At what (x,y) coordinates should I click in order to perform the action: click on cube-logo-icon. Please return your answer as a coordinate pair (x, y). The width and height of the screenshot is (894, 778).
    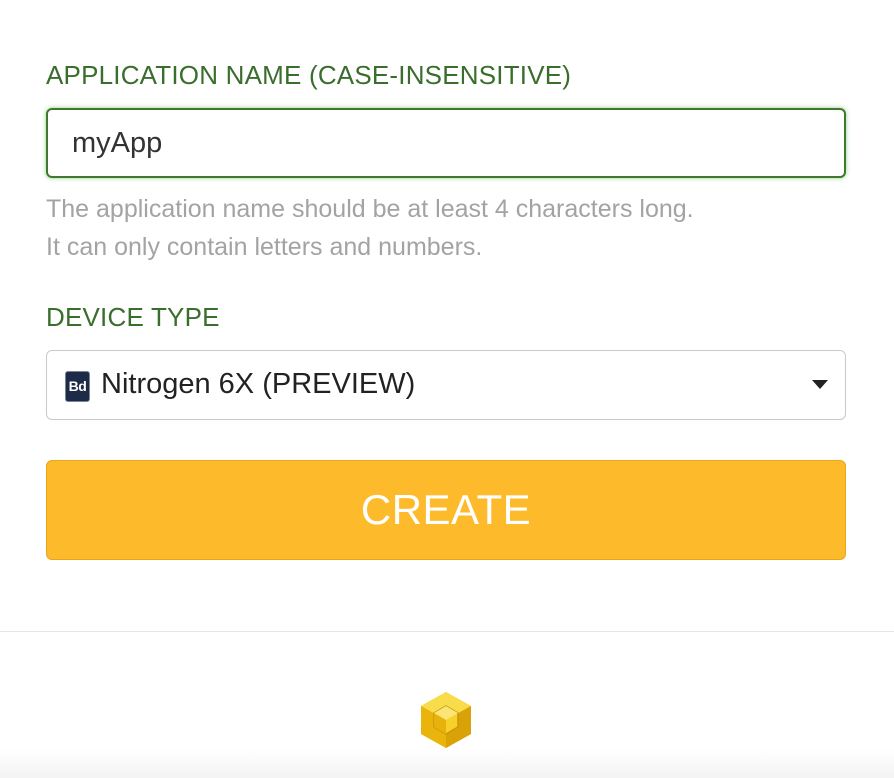
    Looking at the image, I should click on (446, 720).